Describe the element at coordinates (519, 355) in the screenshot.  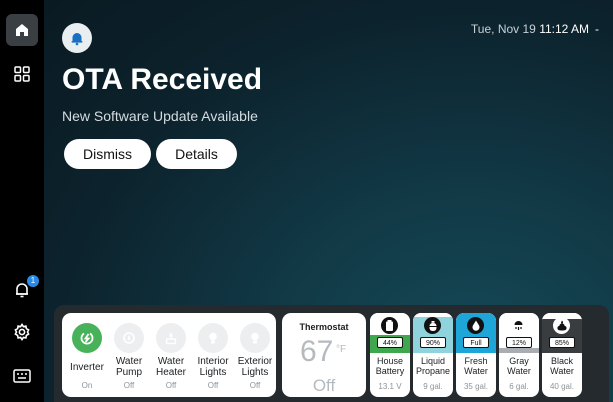
I see `tank-gray-water: 12% Gray Water 6 gal.` at that location.